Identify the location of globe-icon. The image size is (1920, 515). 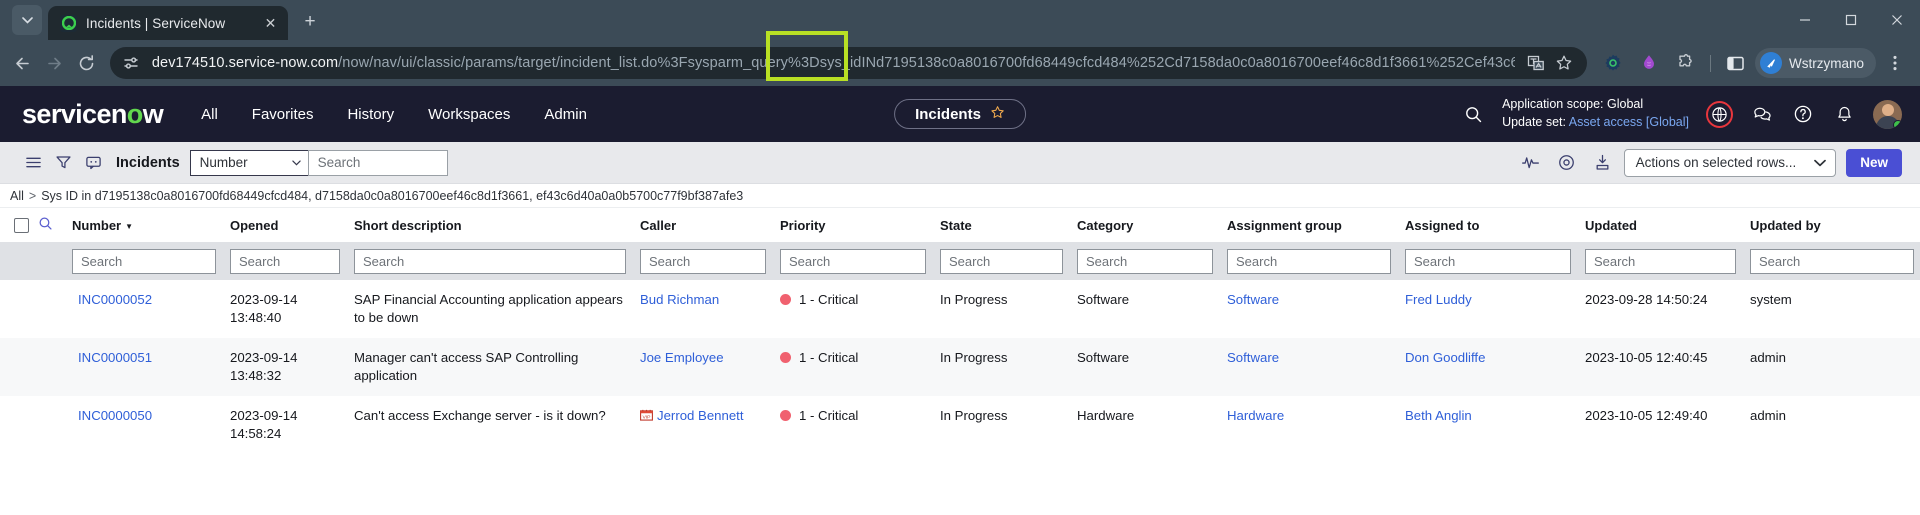
(1719, 114).